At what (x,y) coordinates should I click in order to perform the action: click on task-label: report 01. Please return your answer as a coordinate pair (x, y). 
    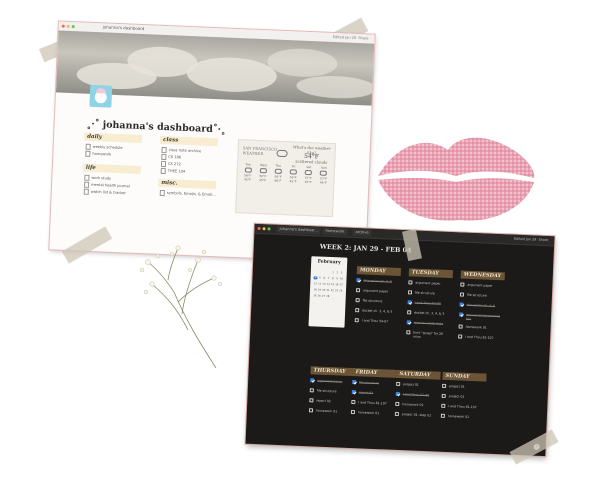
    Looking at the image, I should click on (366, 392).